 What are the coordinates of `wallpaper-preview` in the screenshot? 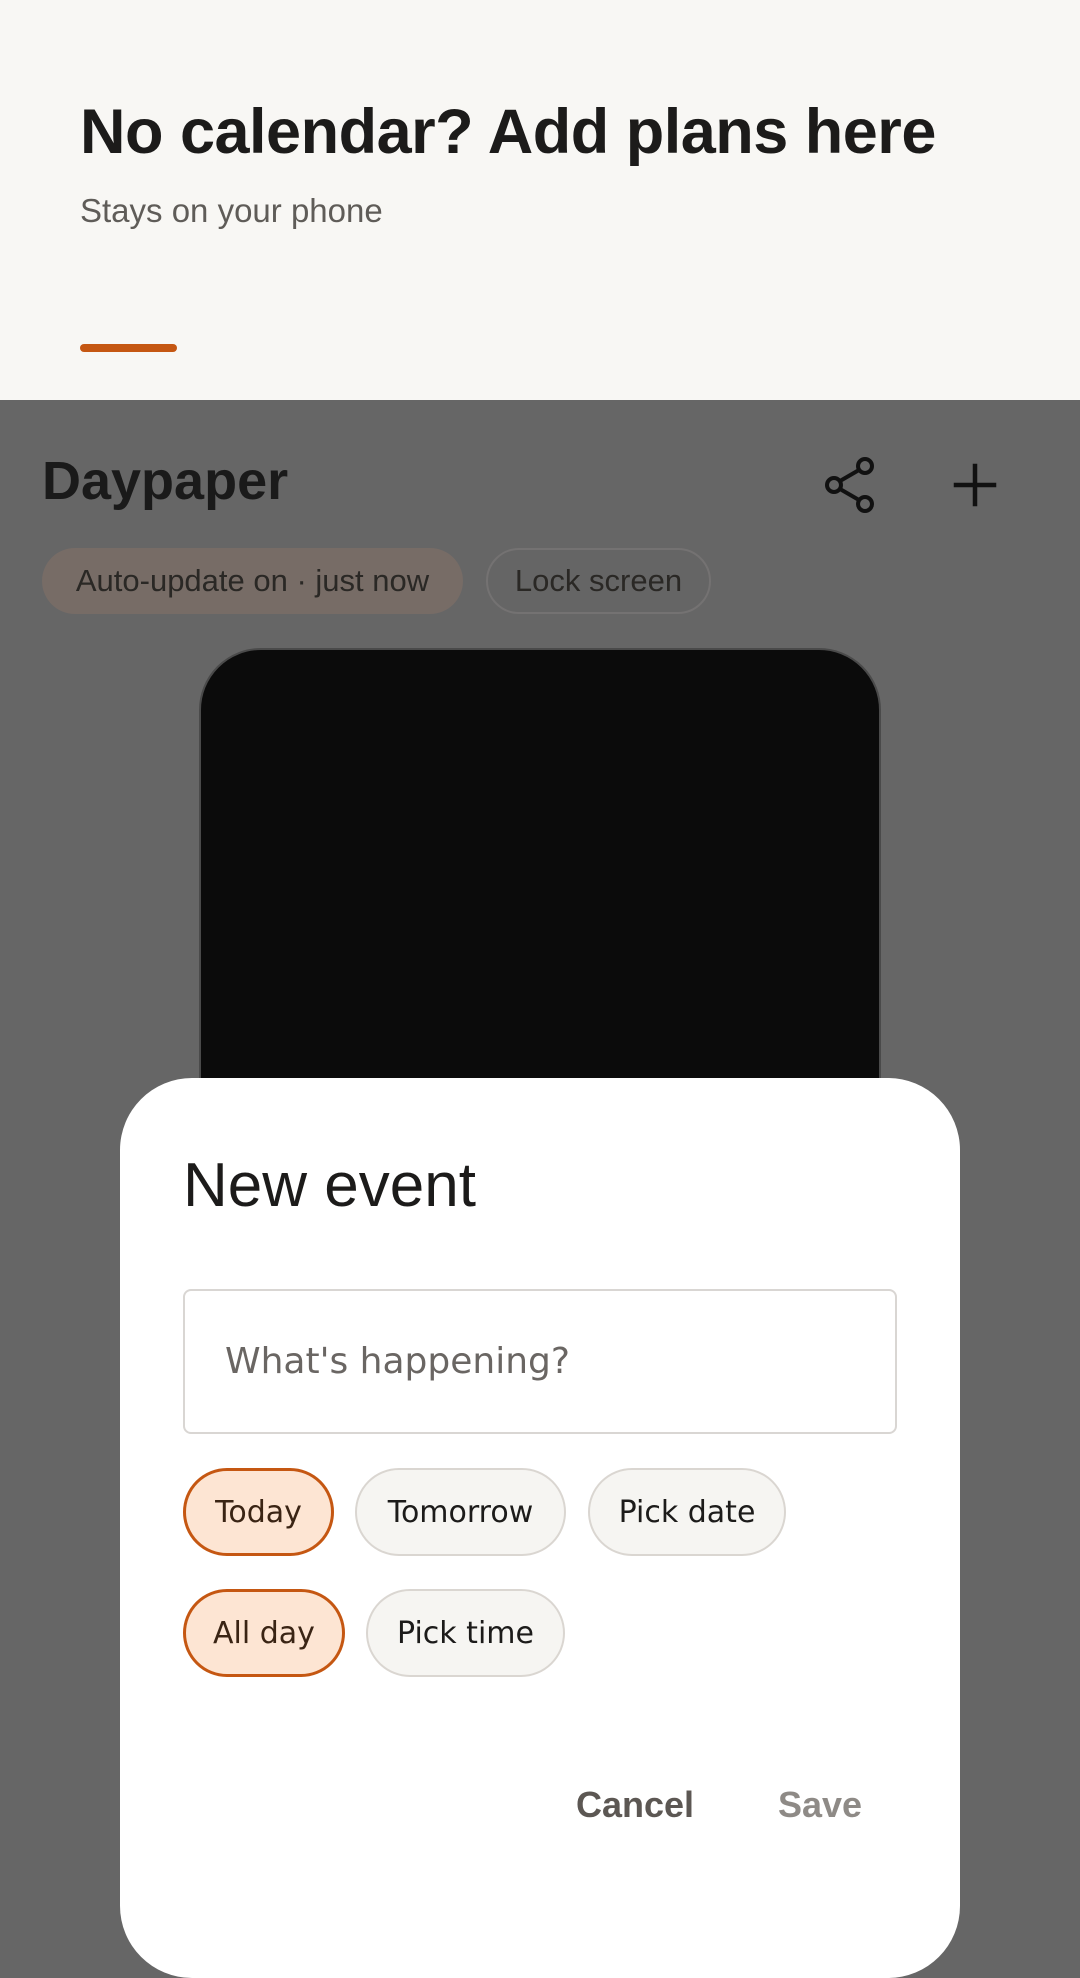 It's located at (540, 878).